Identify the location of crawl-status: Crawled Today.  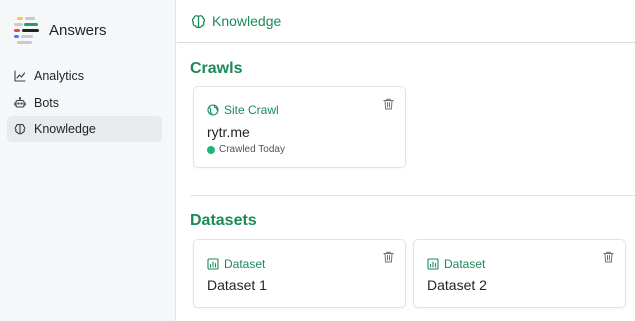
(246, 149).